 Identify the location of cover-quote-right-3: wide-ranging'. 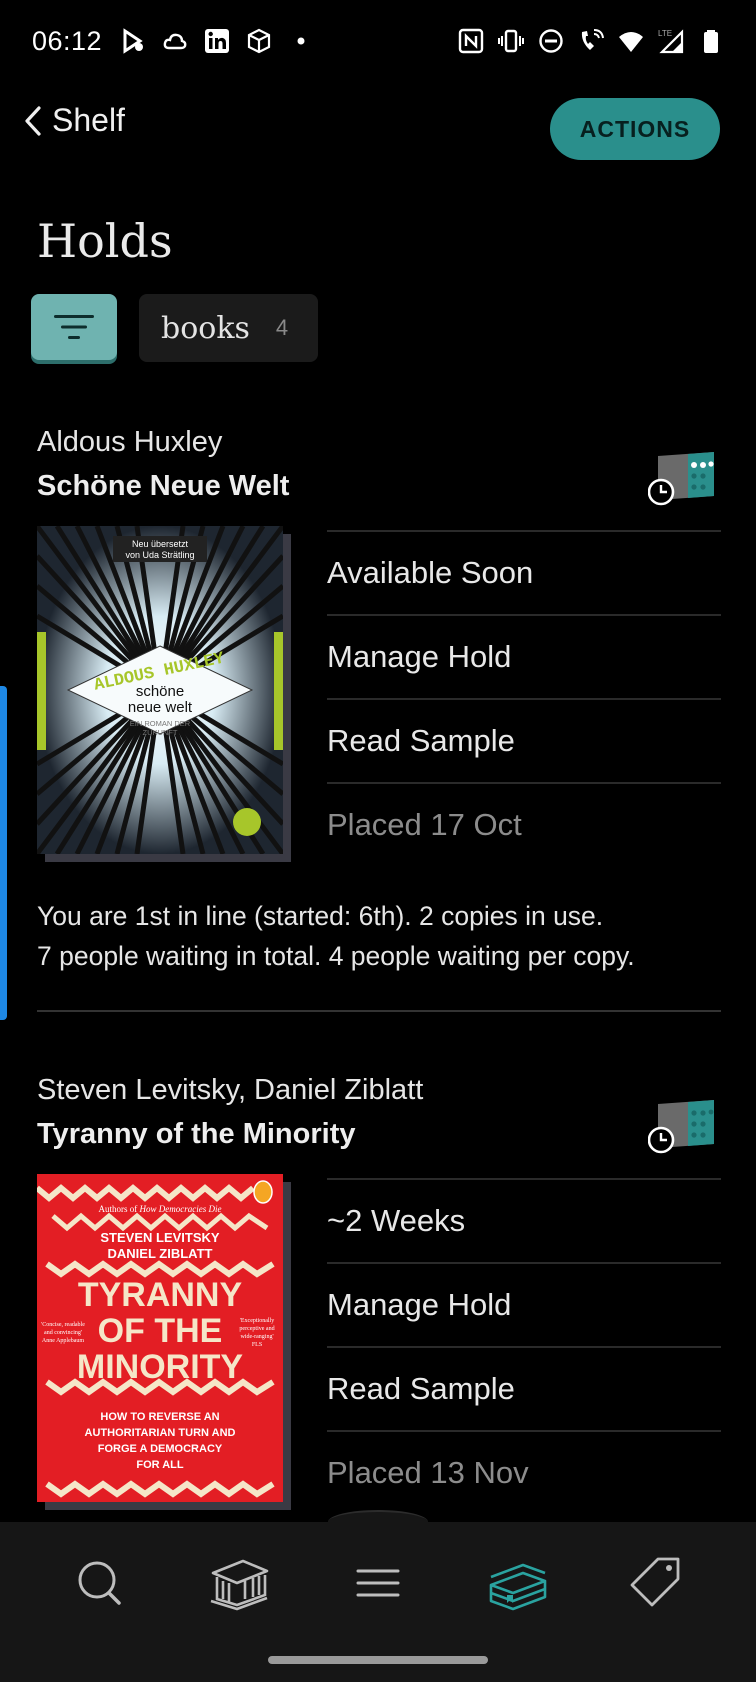
(256, 1337).